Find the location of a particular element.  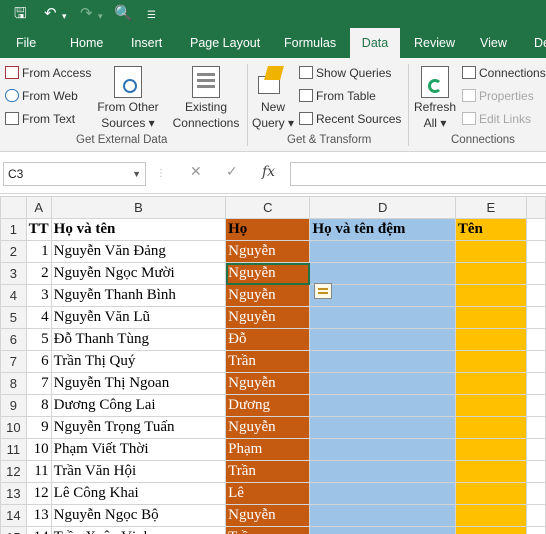

cell-tt: 7 is located at coordinates (38, 383).